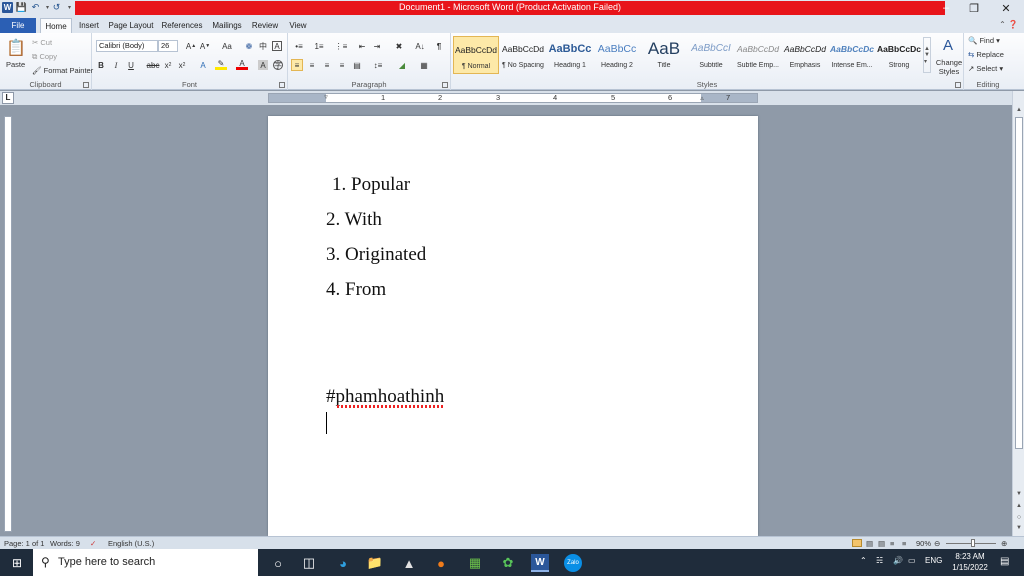 The width and height of the screenshot is (1024, 576). Describe the element at coordinates (985, 68) in the screenshot. I see `select-button: ↗ Select ▾` at that location.